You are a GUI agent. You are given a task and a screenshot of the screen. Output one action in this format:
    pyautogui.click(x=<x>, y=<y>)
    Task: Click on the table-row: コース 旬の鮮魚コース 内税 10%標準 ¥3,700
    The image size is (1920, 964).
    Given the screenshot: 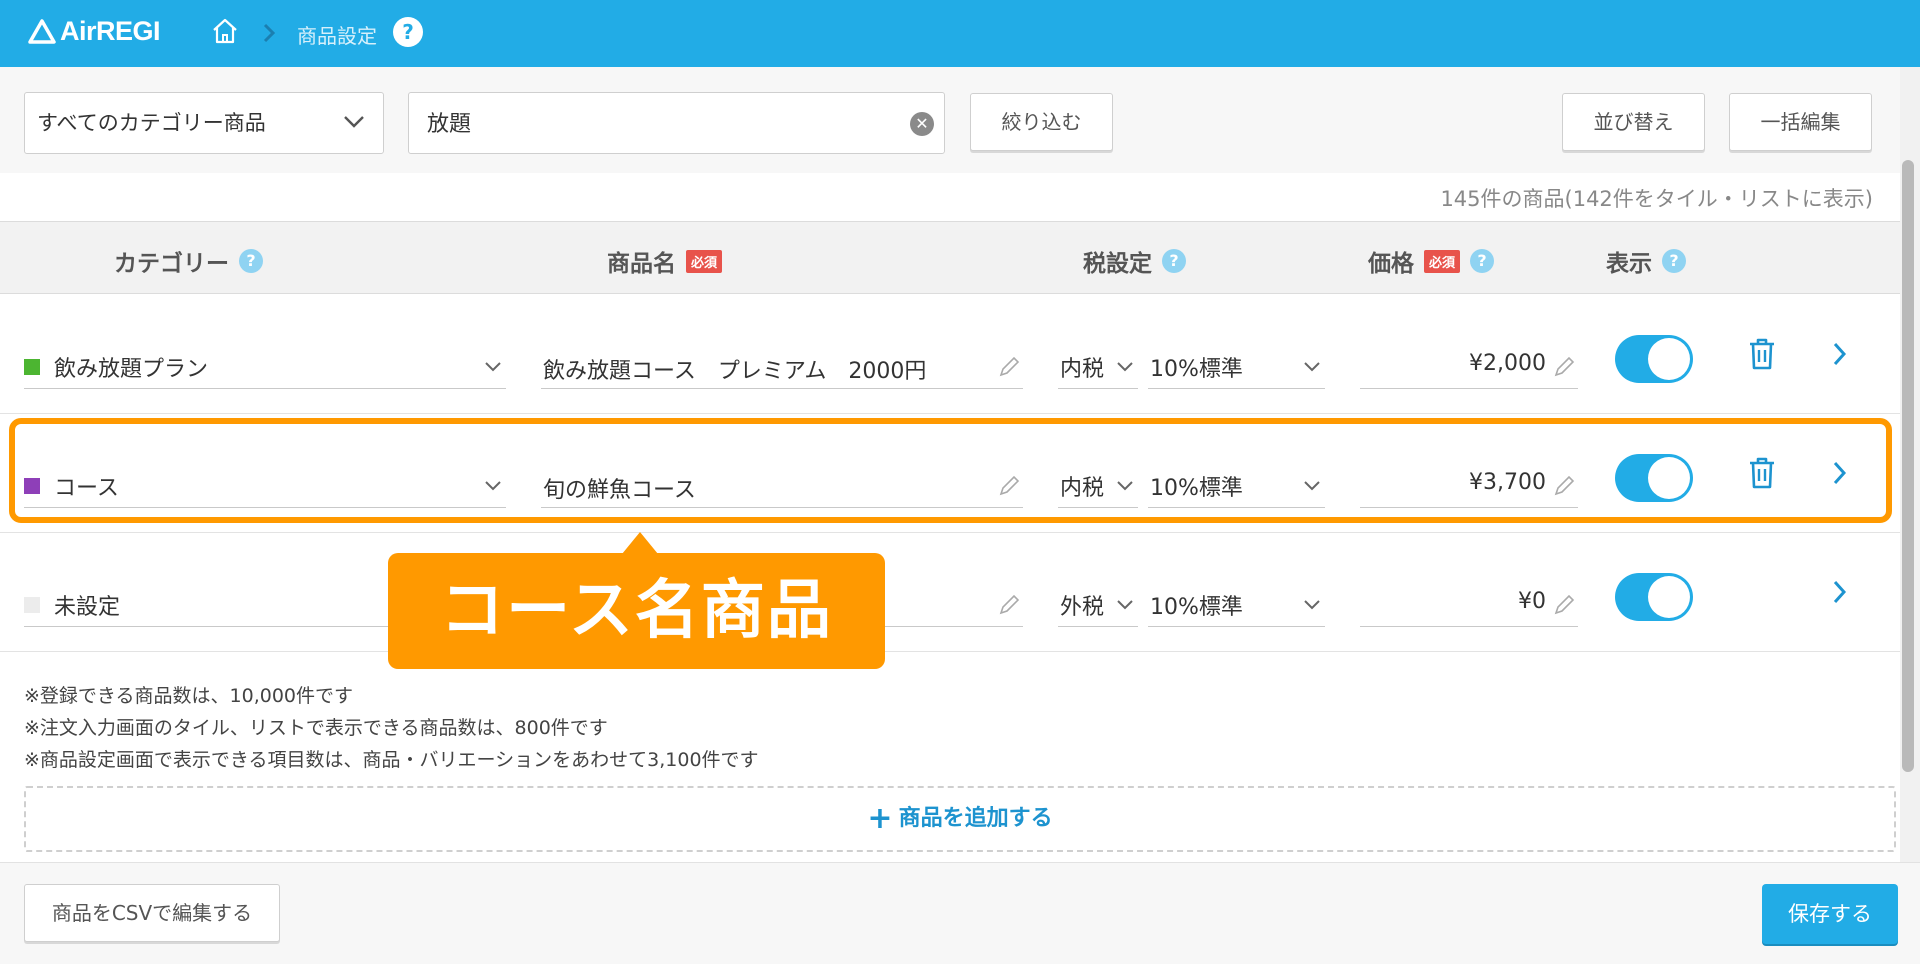 What is the action you would take?
    pyautogui.click(x=950, y=473)
    